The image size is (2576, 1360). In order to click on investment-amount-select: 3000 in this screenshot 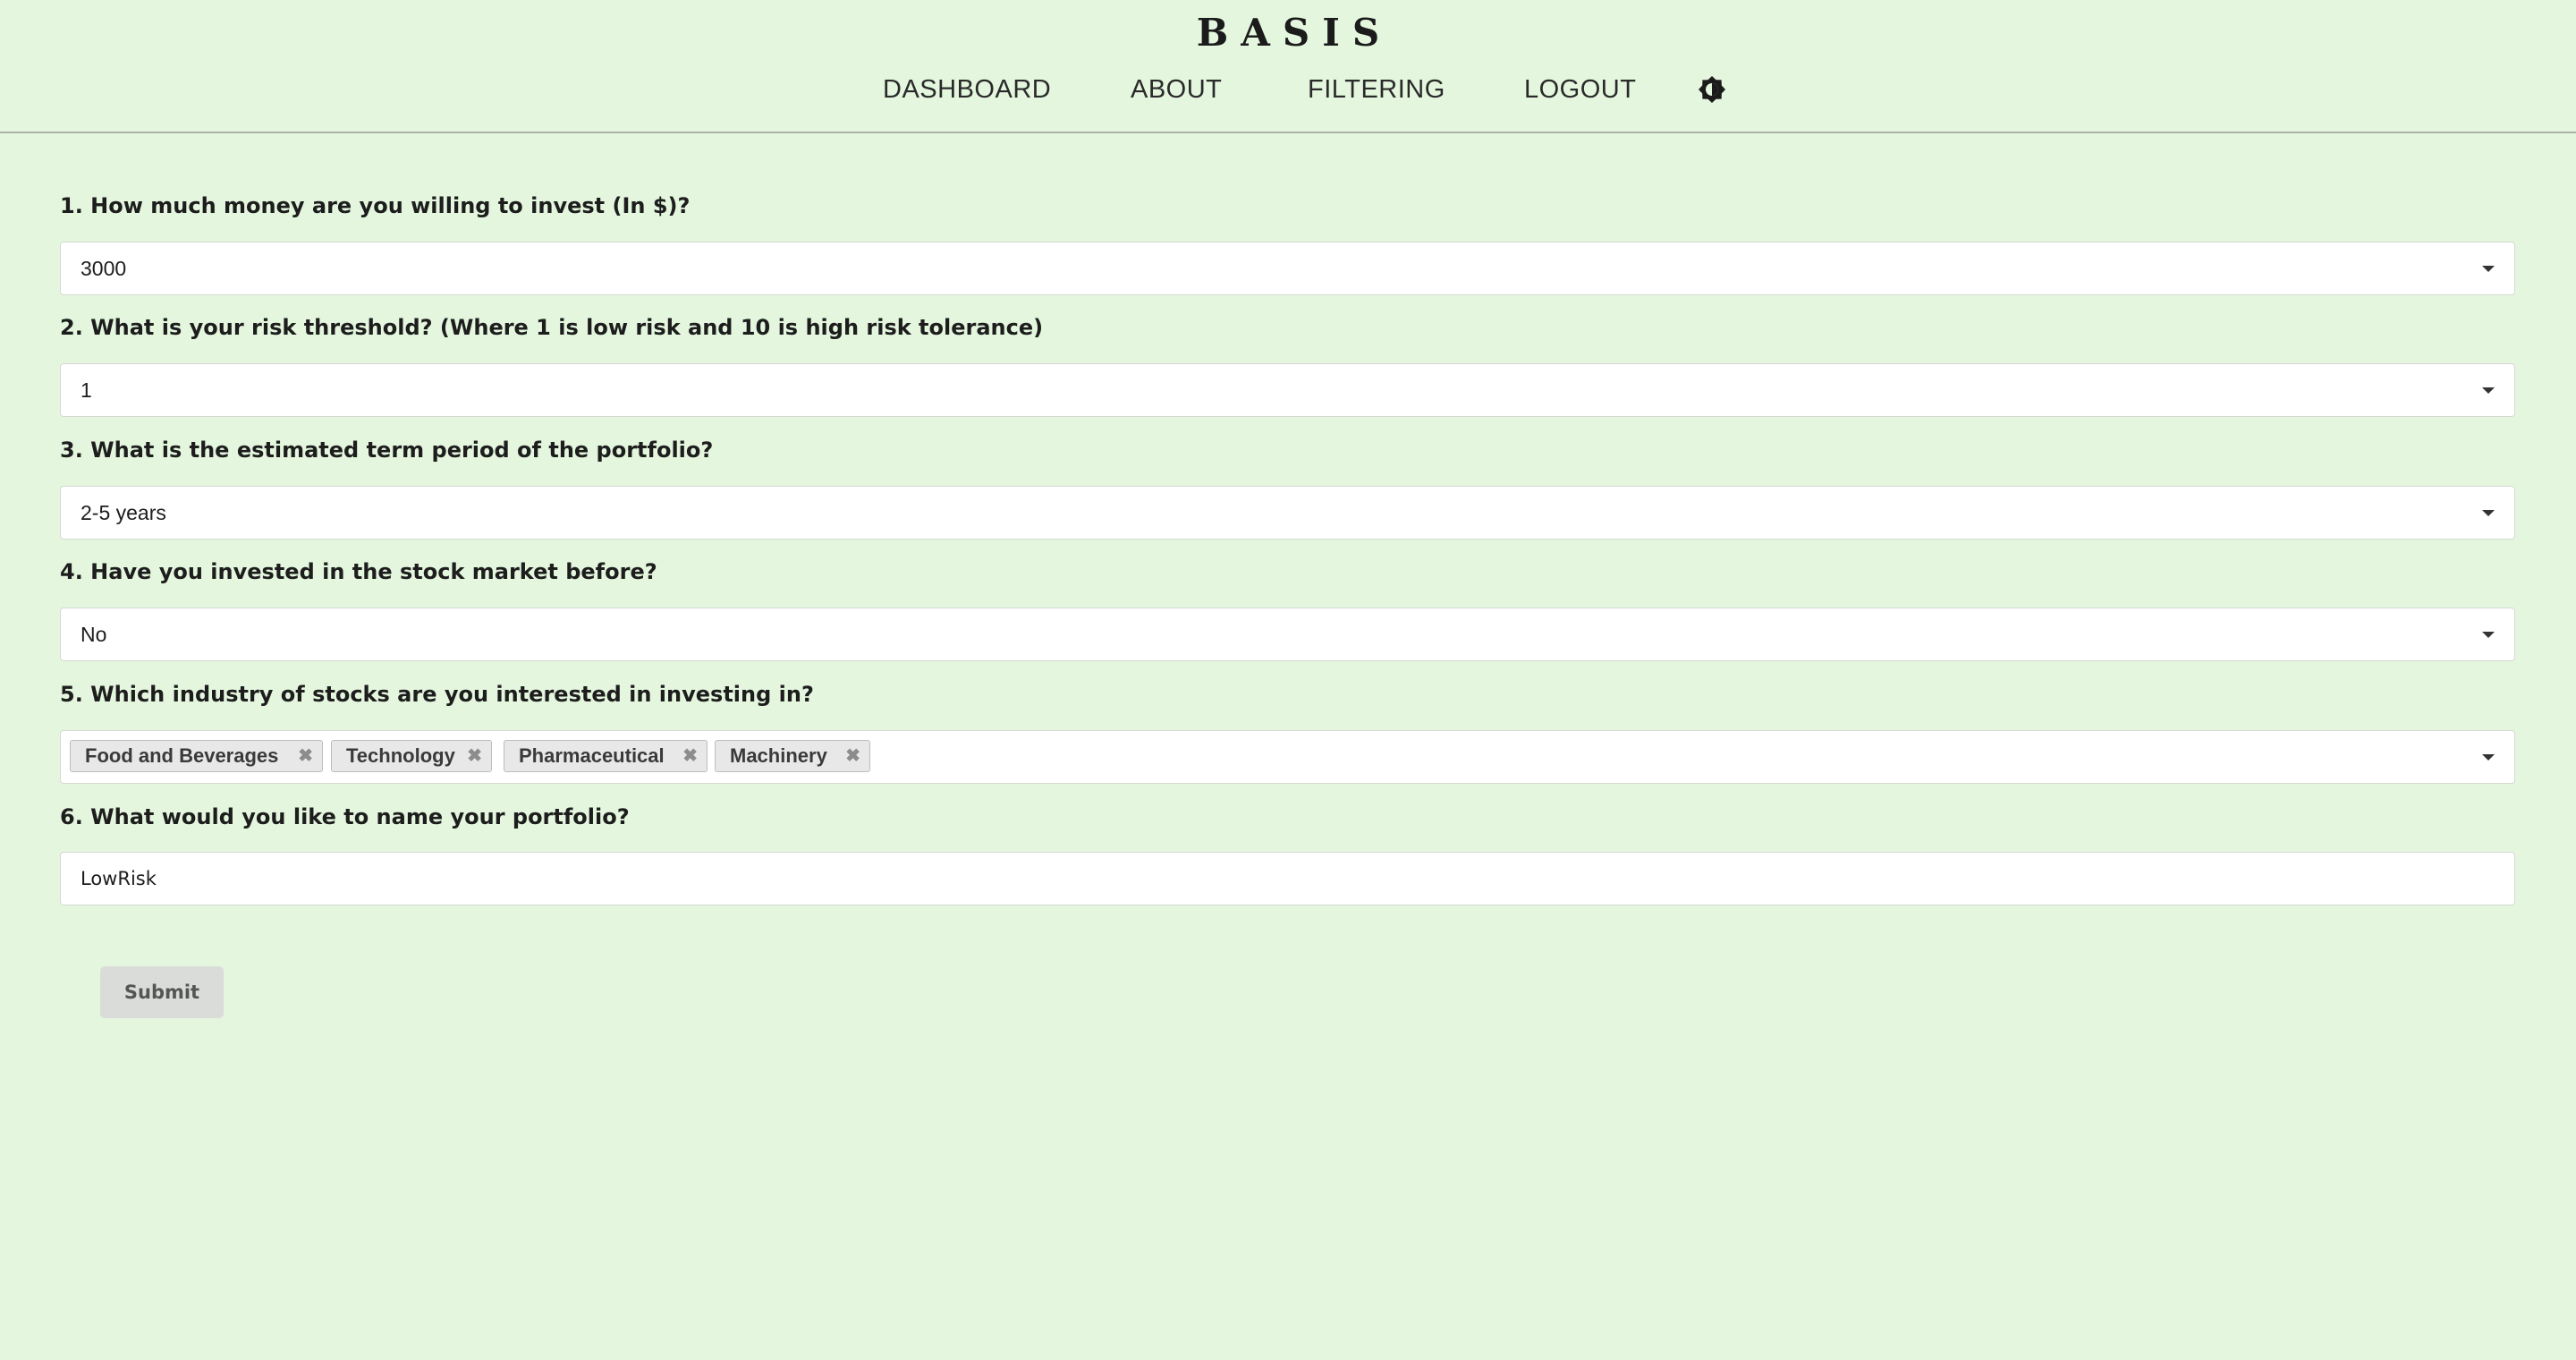, I will do `click(1287, 269)`.